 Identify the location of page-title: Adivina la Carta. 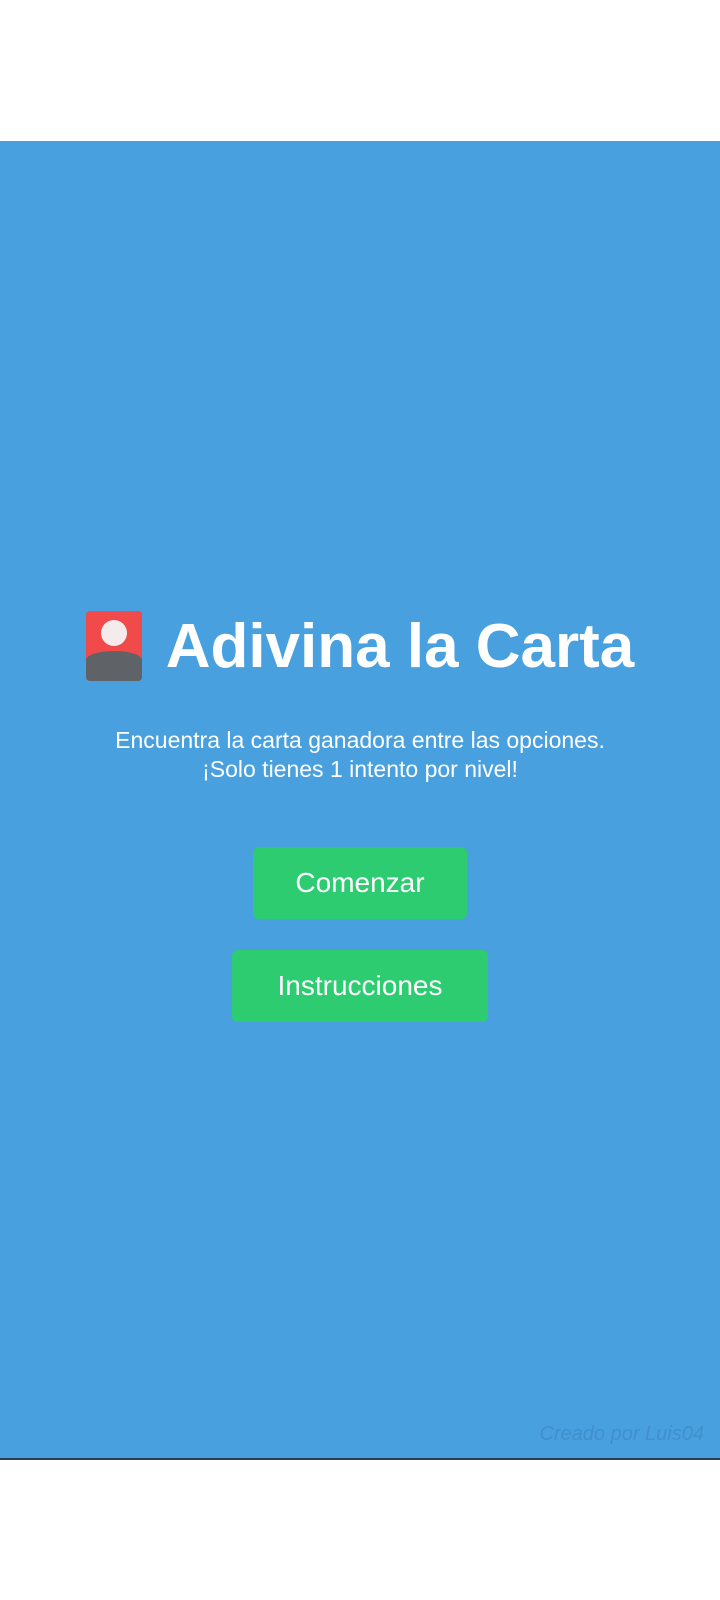
(400, 646).